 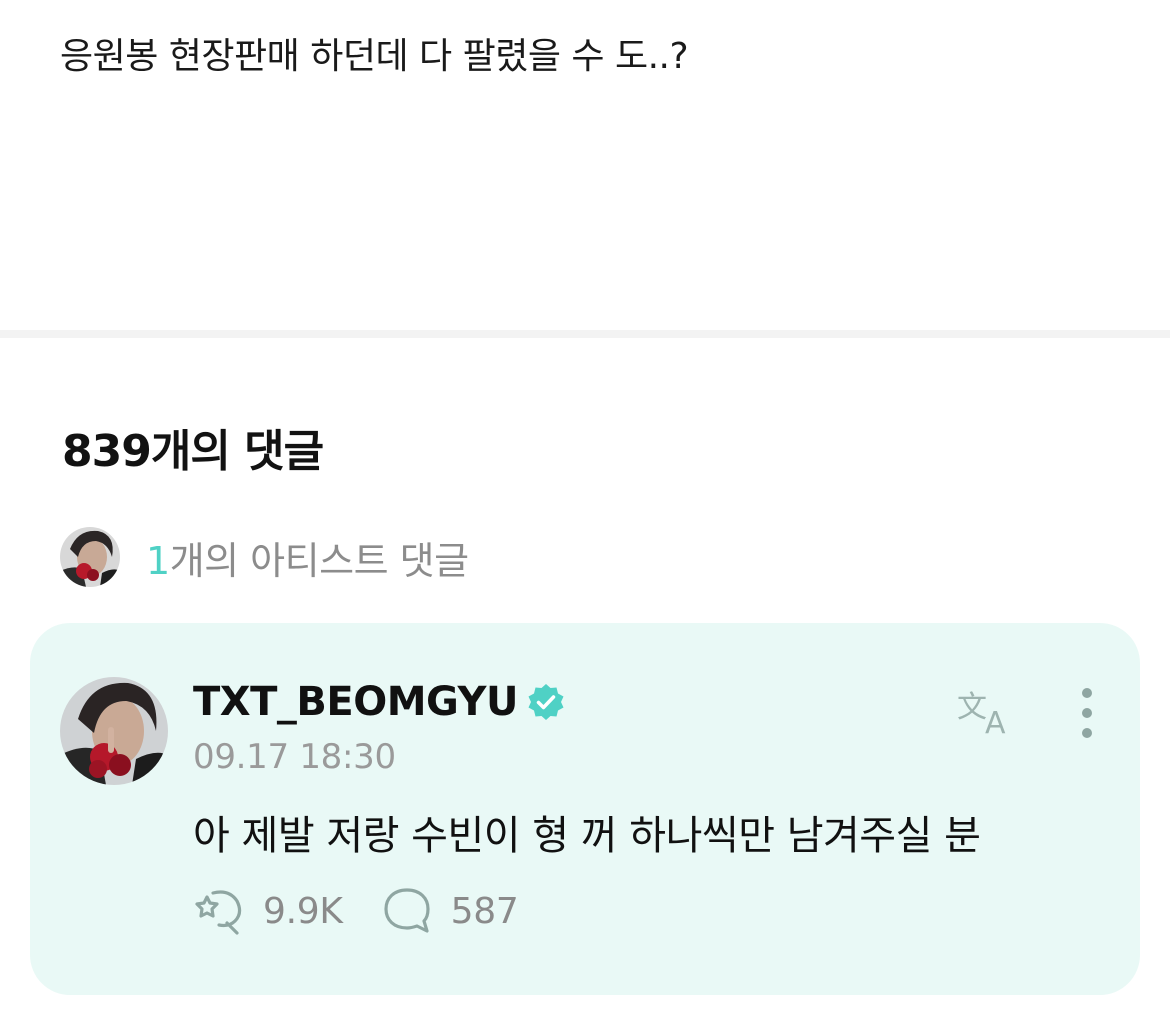 I want to click on verified-badge-icon, so click(x=546, y=702).